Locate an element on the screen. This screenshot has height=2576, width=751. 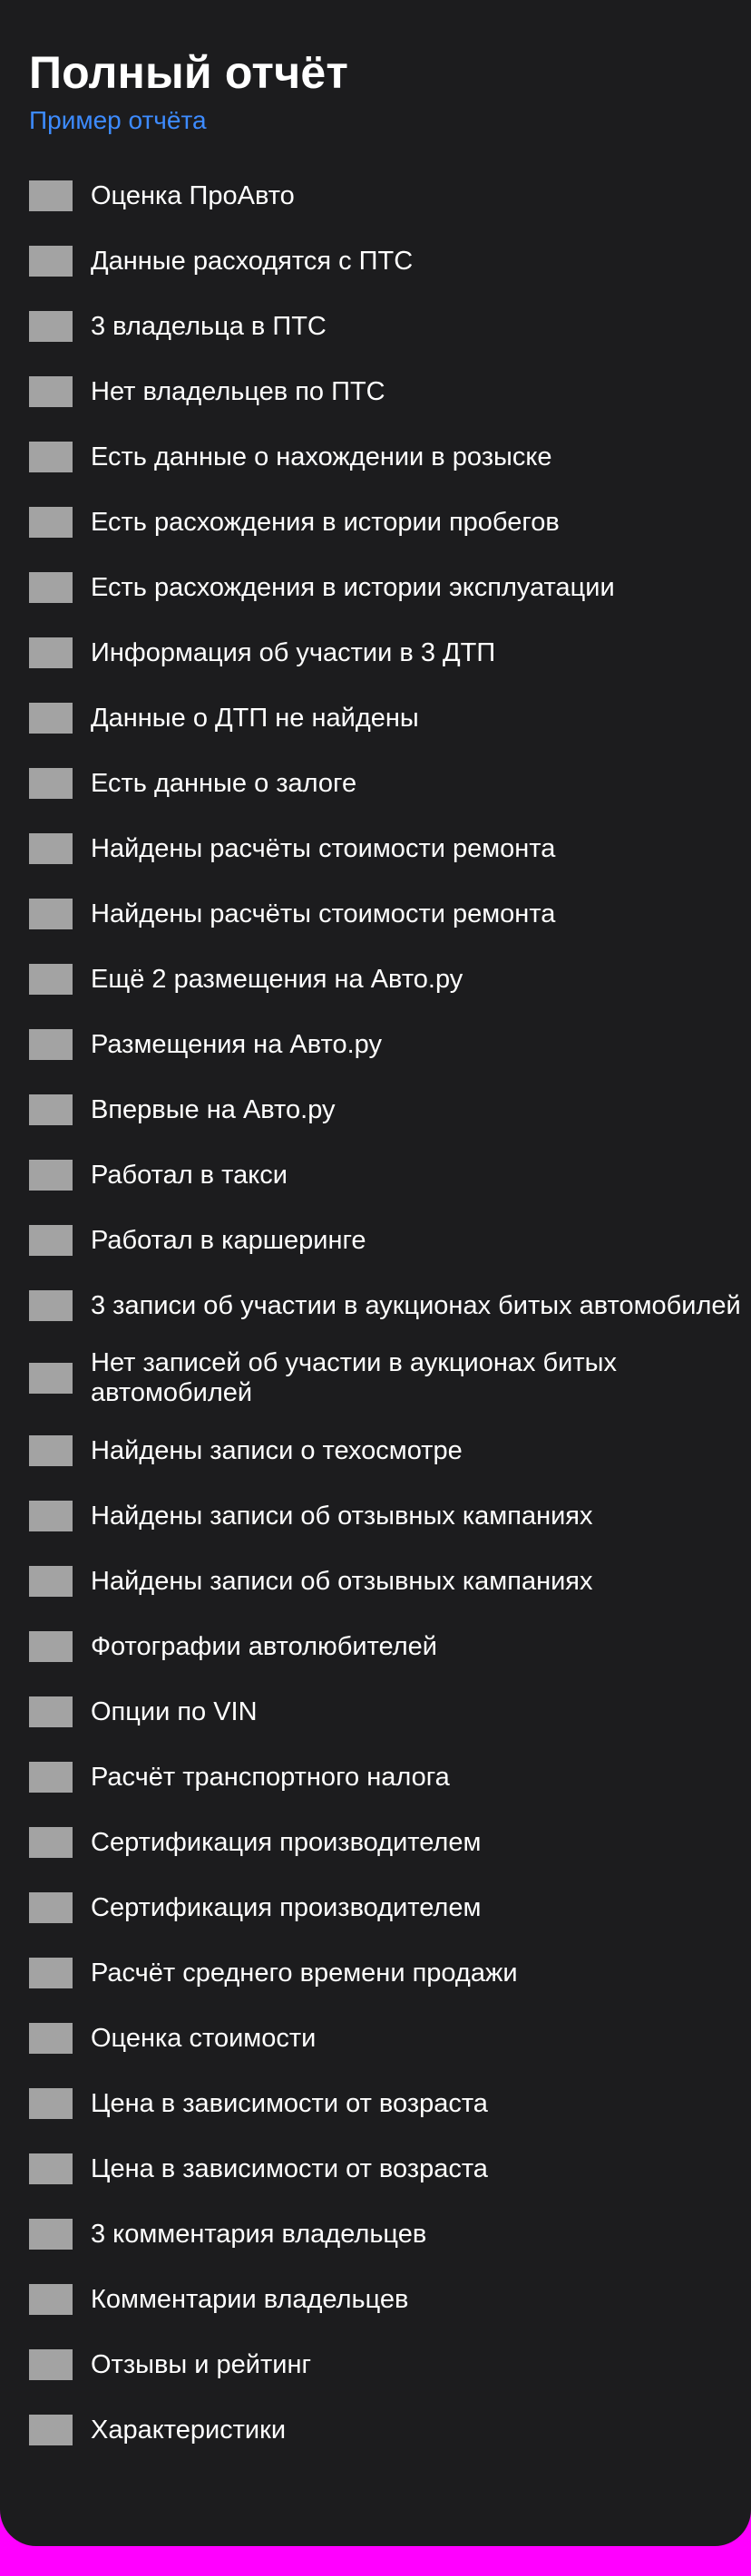
report-item-label: Ещё 2 размещения на Авто.ру is located at coordinates (277, 979).